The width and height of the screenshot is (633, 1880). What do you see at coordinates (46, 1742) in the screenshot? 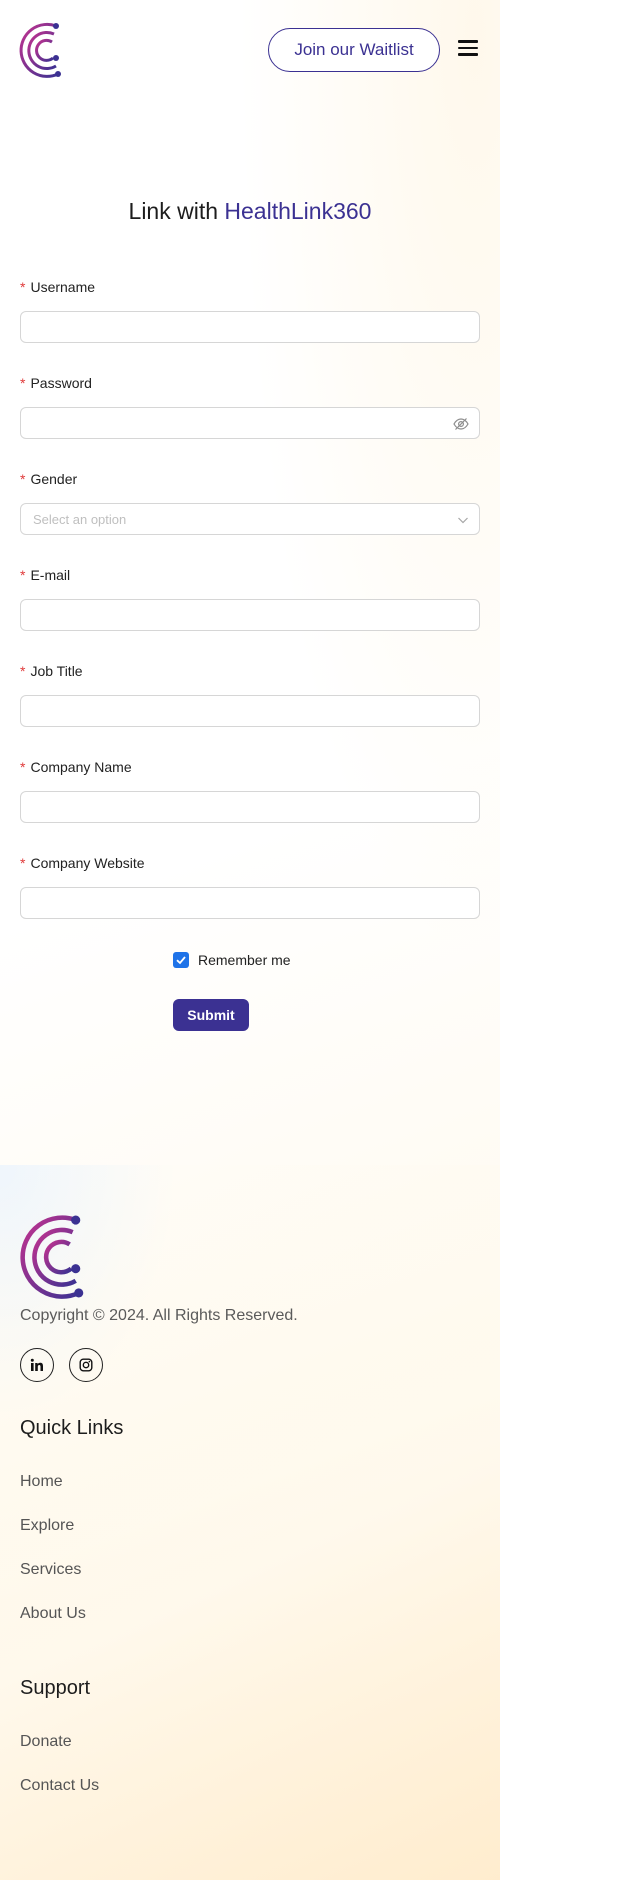
I see `footer-link-donate: Donate` at bounding box center [46, 1742].